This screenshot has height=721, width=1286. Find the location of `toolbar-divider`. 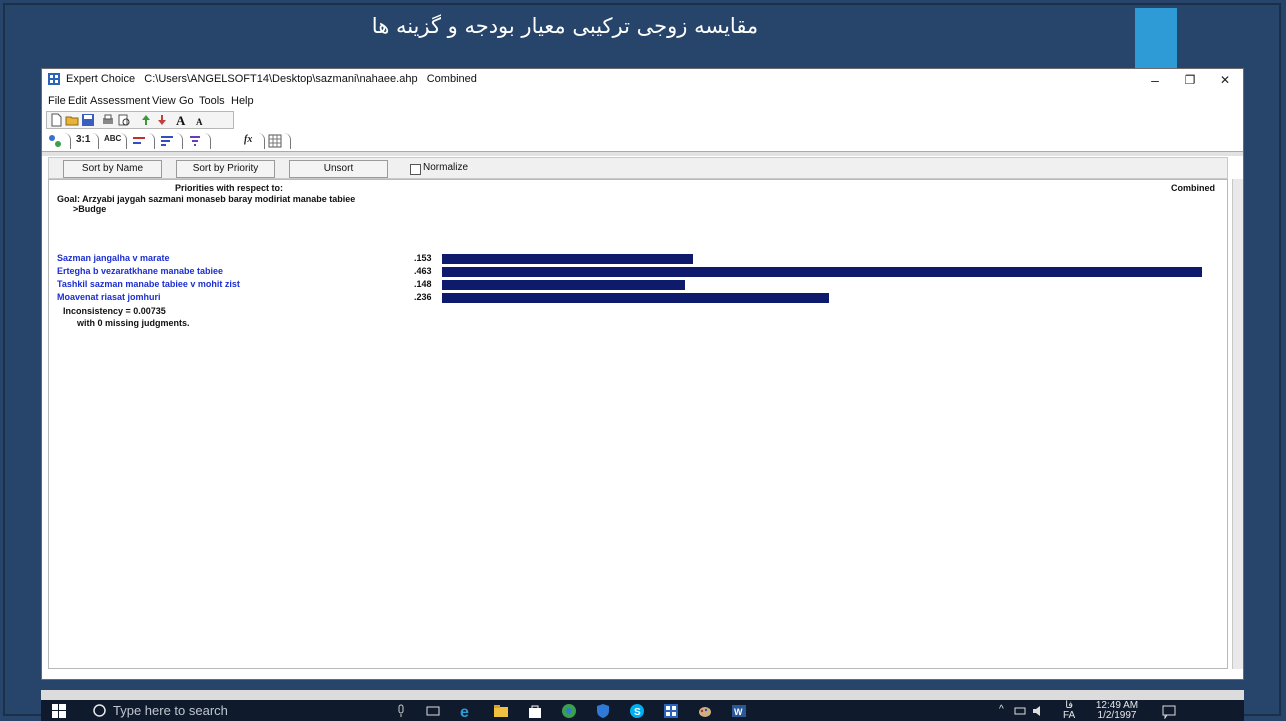

toolbar-divider is located at coordinates (642, 153).